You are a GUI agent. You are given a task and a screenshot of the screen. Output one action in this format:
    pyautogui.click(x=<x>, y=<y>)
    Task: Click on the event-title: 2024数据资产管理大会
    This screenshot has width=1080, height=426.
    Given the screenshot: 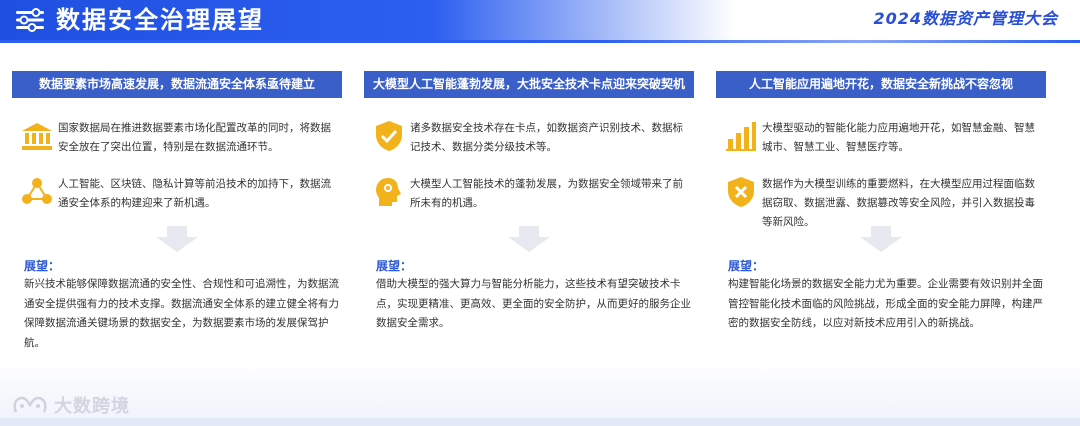 What is the action you would take?
    pyautogui.click(x=965, y=18)
    